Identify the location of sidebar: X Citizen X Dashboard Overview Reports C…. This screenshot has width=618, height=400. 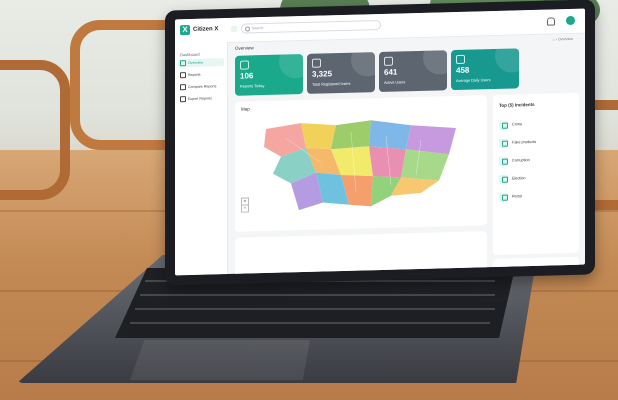
(201, 146).